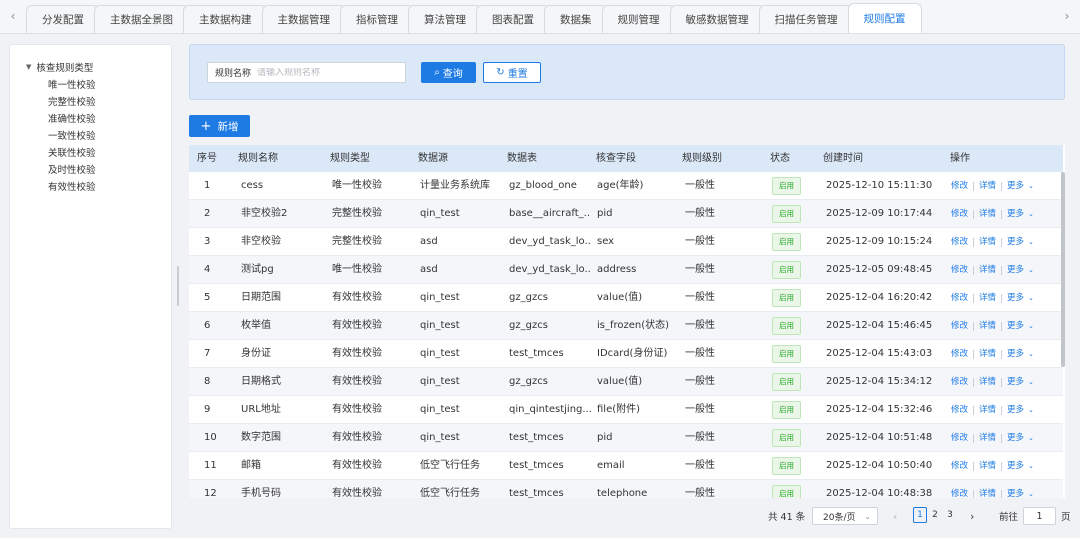  Describe the element at coordinates (13, 16) in the screenshot. I see `tab-scroll-left-icon: ‹` at that location.